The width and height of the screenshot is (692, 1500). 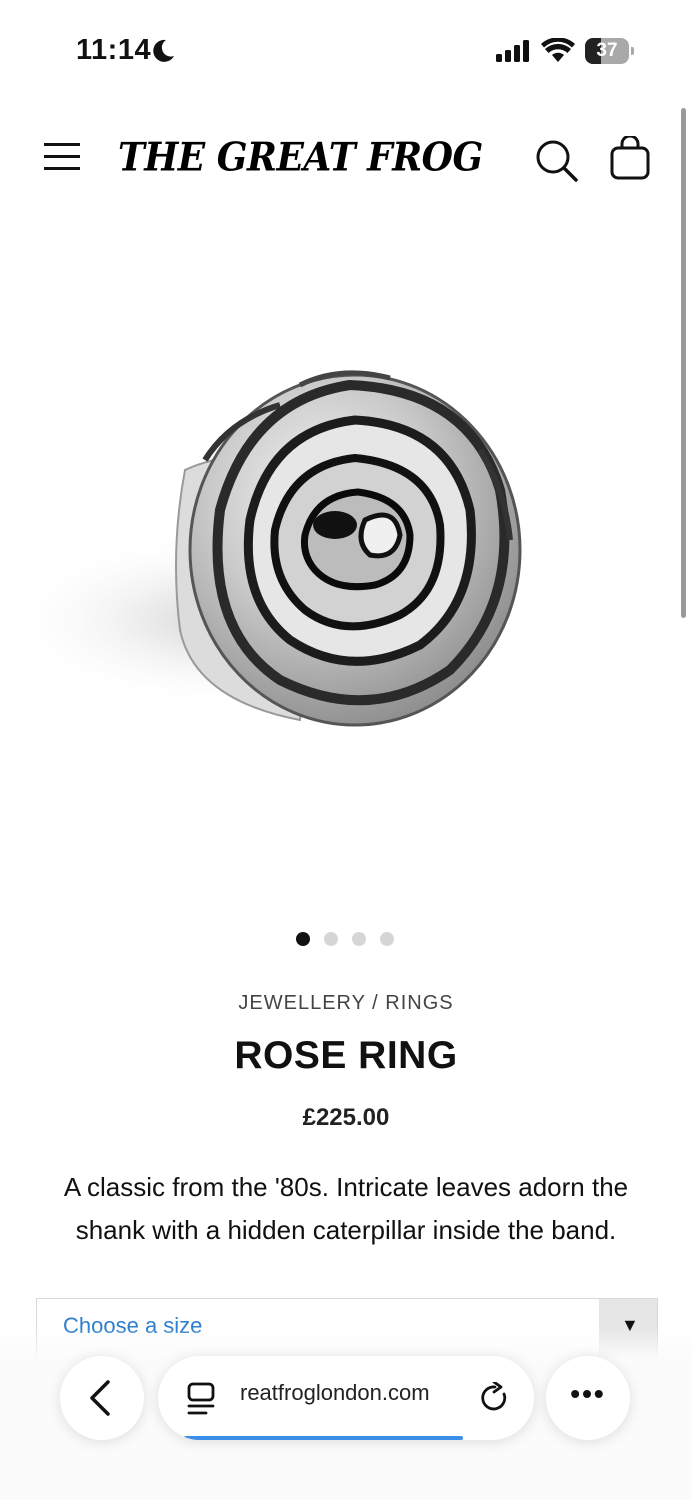 I want to click on url-text: reatfroglondon.com, so click(x=335, y=1393).